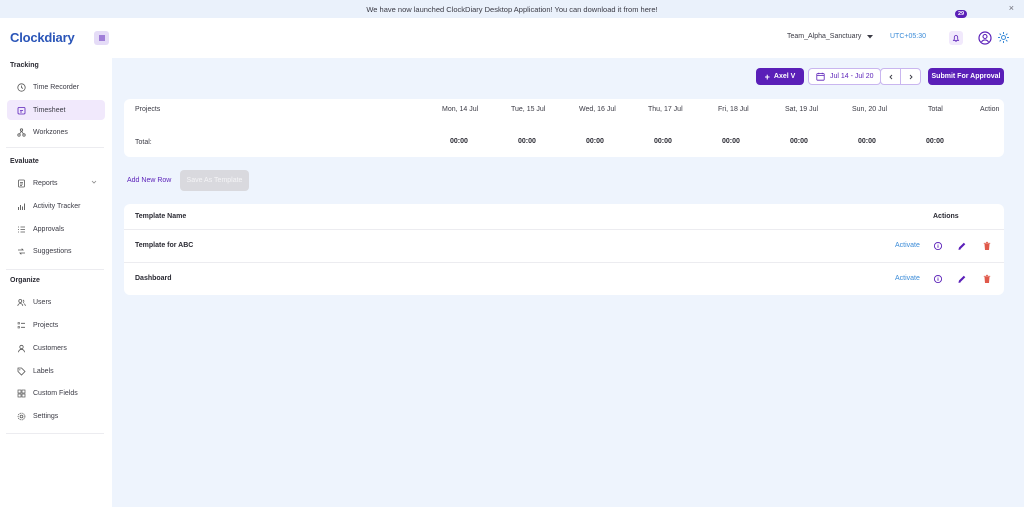  Describe the element at coordinates (802, 109) in the screenshot. I see `column-header-day: Sat, 19 Jul` at that location.